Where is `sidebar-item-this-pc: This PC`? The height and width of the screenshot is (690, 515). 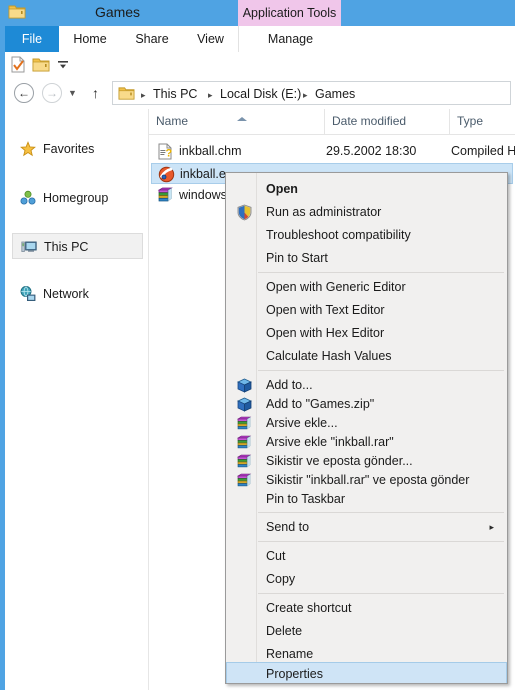
sidebar-item-this-pc: This PC is located at coordinates (77, 246).